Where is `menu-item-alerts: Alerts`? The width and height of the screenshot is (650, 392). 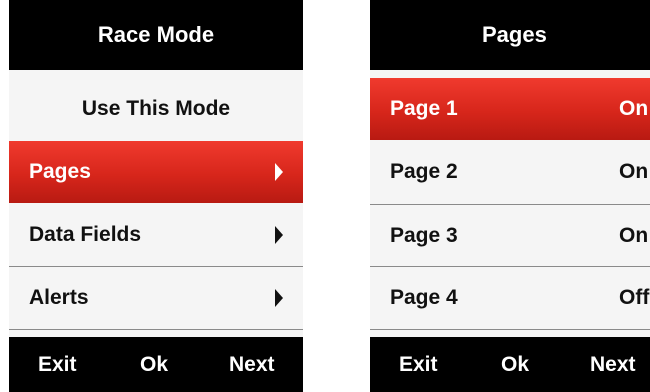
menu-item-alerts: Alerts is located at coordinates (156, 297).